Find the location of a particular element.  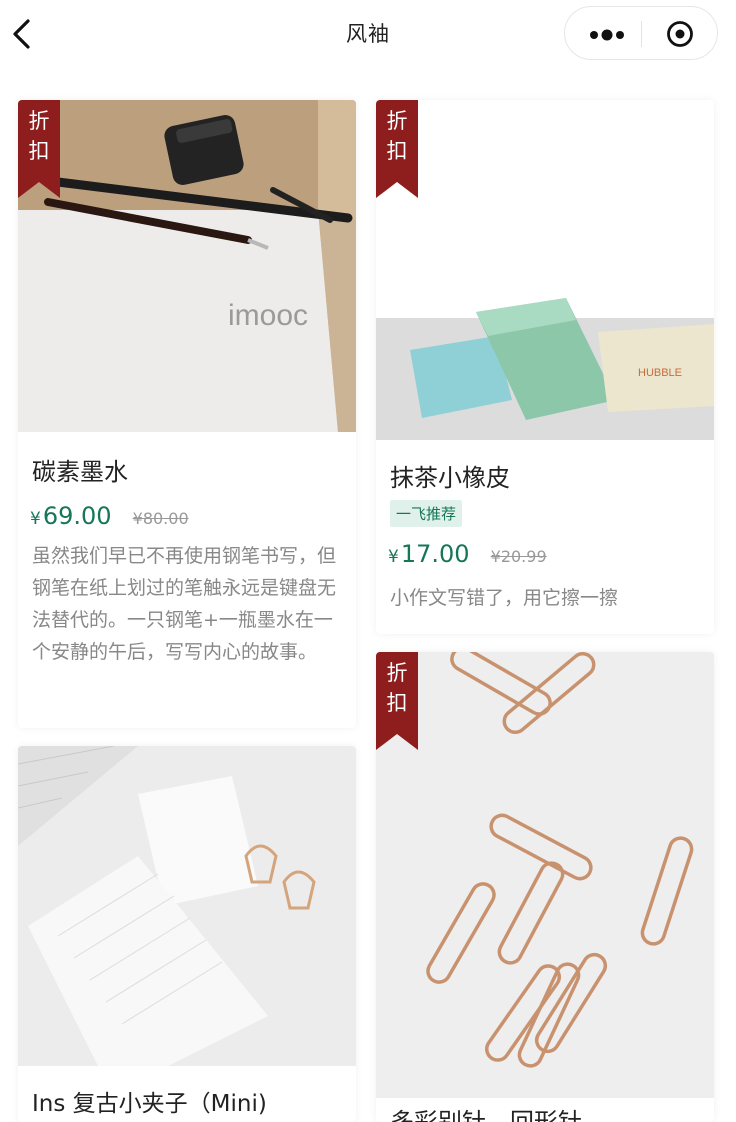

current-price: ¥17.00 is located at coordinates (429, 554).